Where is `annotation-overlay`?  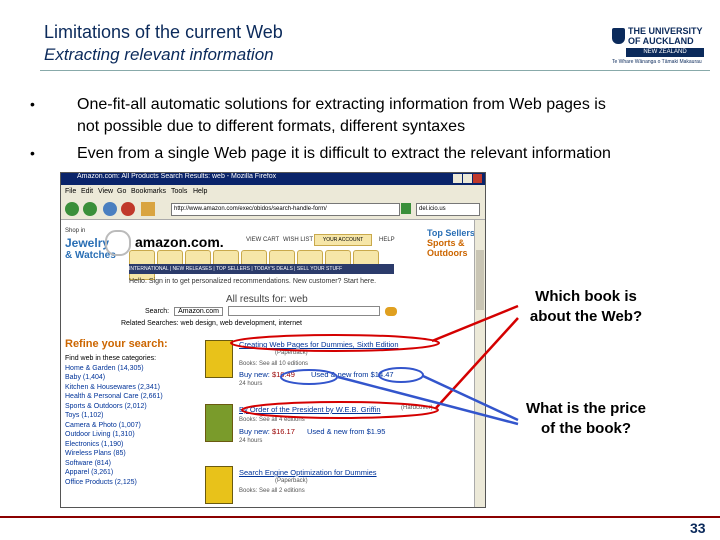 annotation-overlay is located at coordinates (374, 365).